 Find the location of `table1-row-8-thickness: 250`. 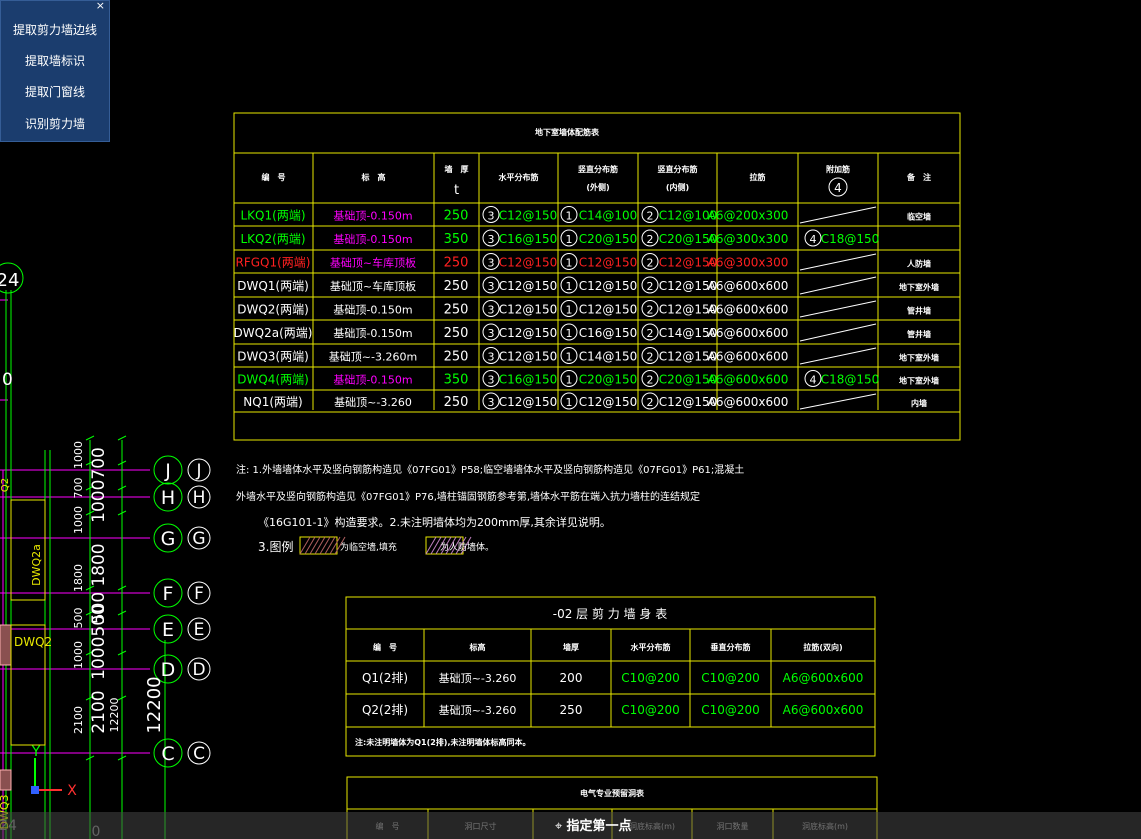

table1-row-8-thickness: 250 is located at coordinates (456, 402).